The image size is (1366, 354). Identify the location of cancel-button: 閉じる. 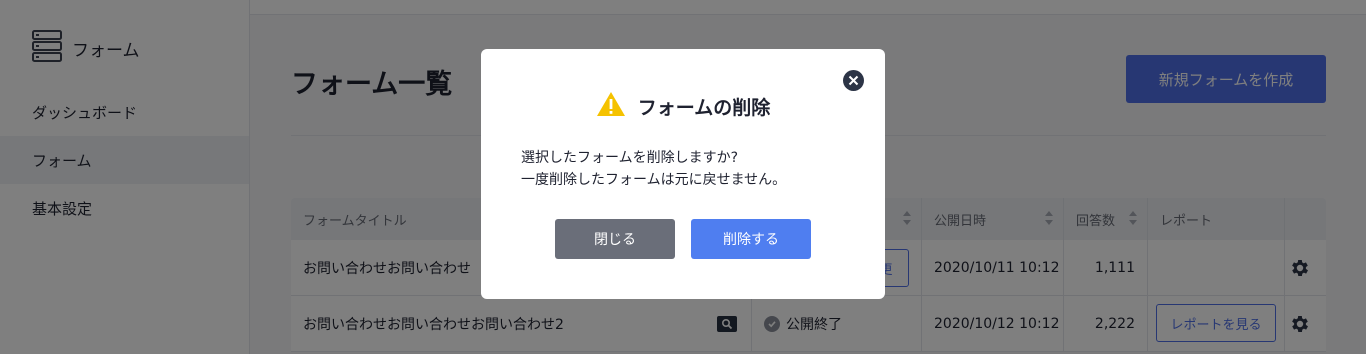
(615, 239).